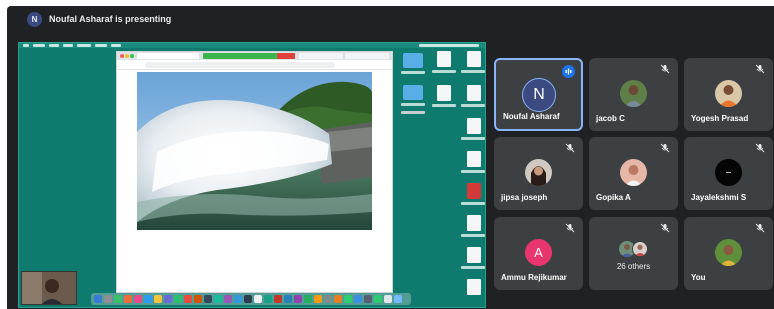  Describe the element at coordinates (613, 197) in the screenshot. I see `participant-name: Gopika A` at that location.